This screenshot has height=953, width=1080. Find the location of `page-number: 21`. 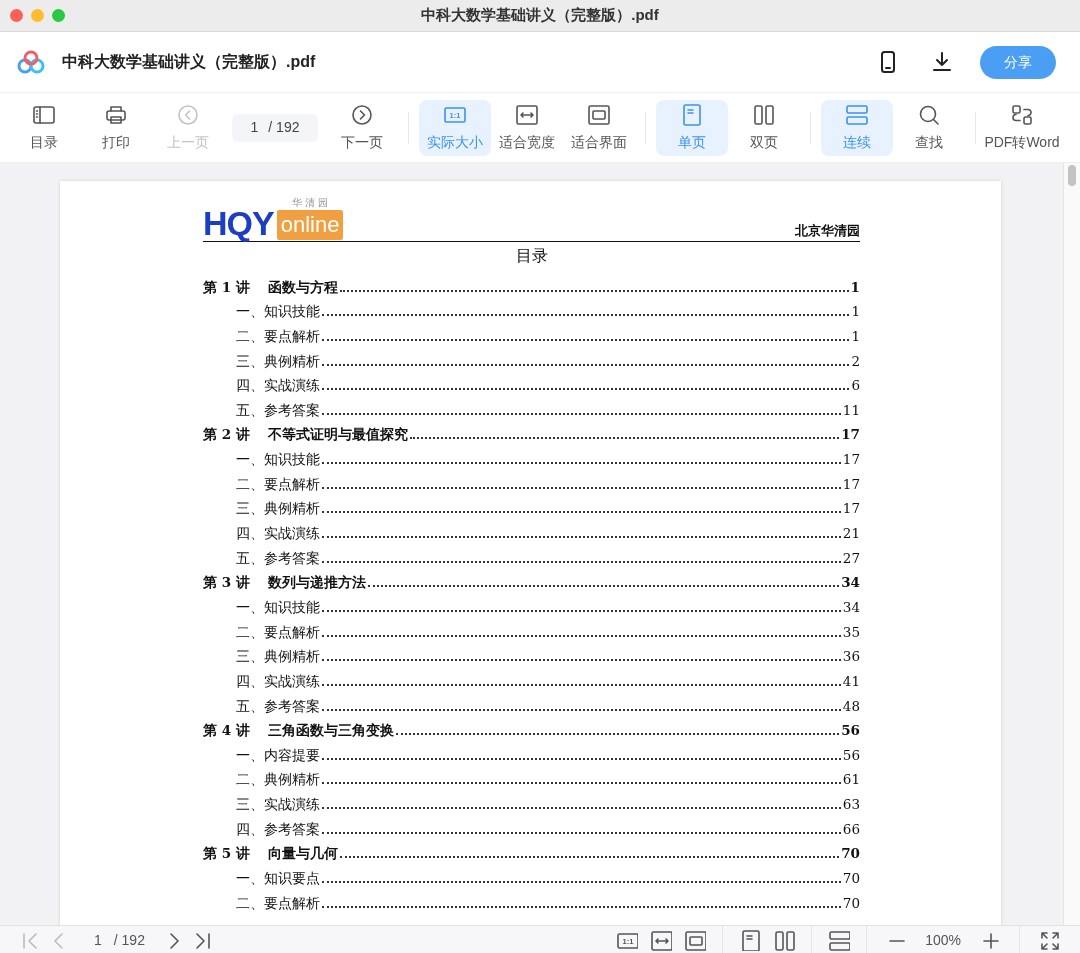

page-number: 21 is located at coordinates (851, 533).